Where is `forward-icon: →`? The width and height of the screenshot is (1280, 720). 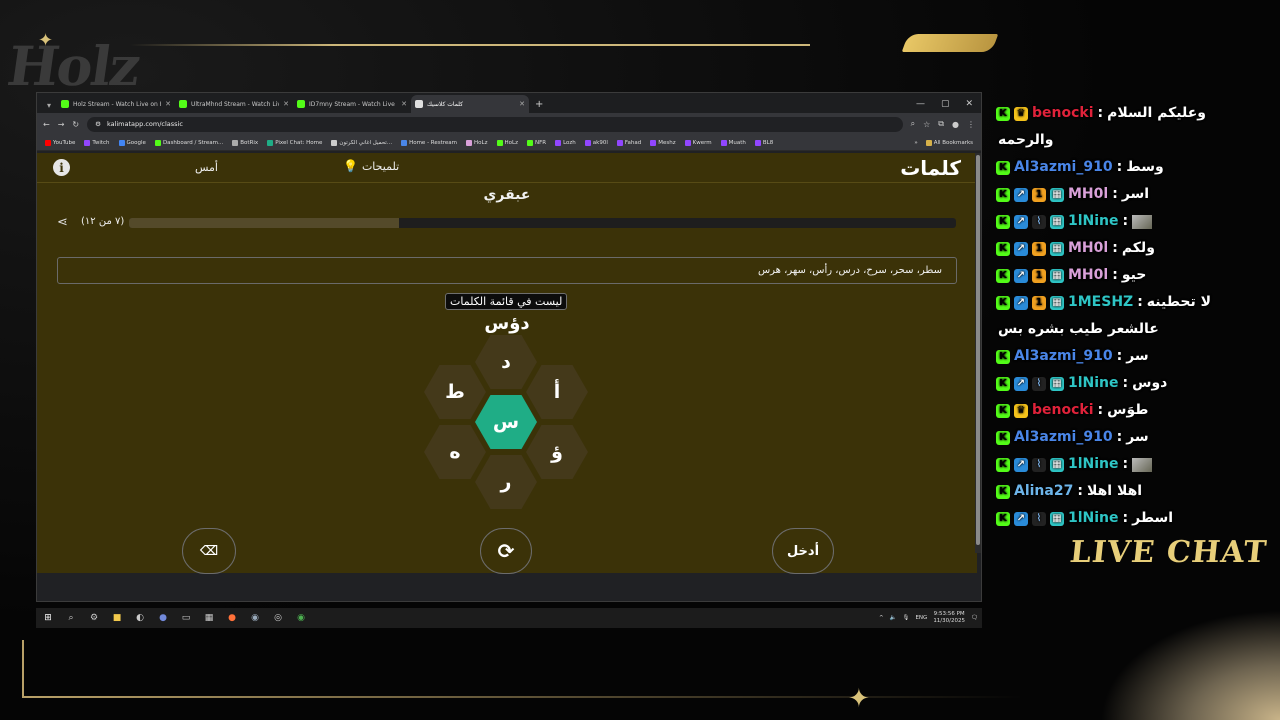 forward-icon: → is located at coordinates (61, 124).